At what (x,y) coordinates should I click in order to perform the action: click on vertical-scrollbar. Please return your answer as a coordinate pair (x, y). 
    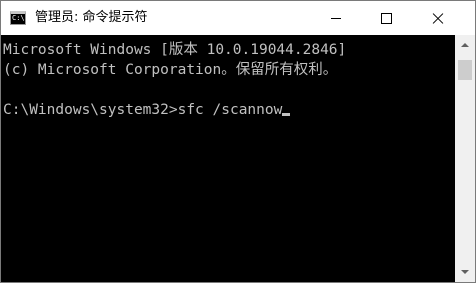
    Looking at the image, I should click on (465, 158).